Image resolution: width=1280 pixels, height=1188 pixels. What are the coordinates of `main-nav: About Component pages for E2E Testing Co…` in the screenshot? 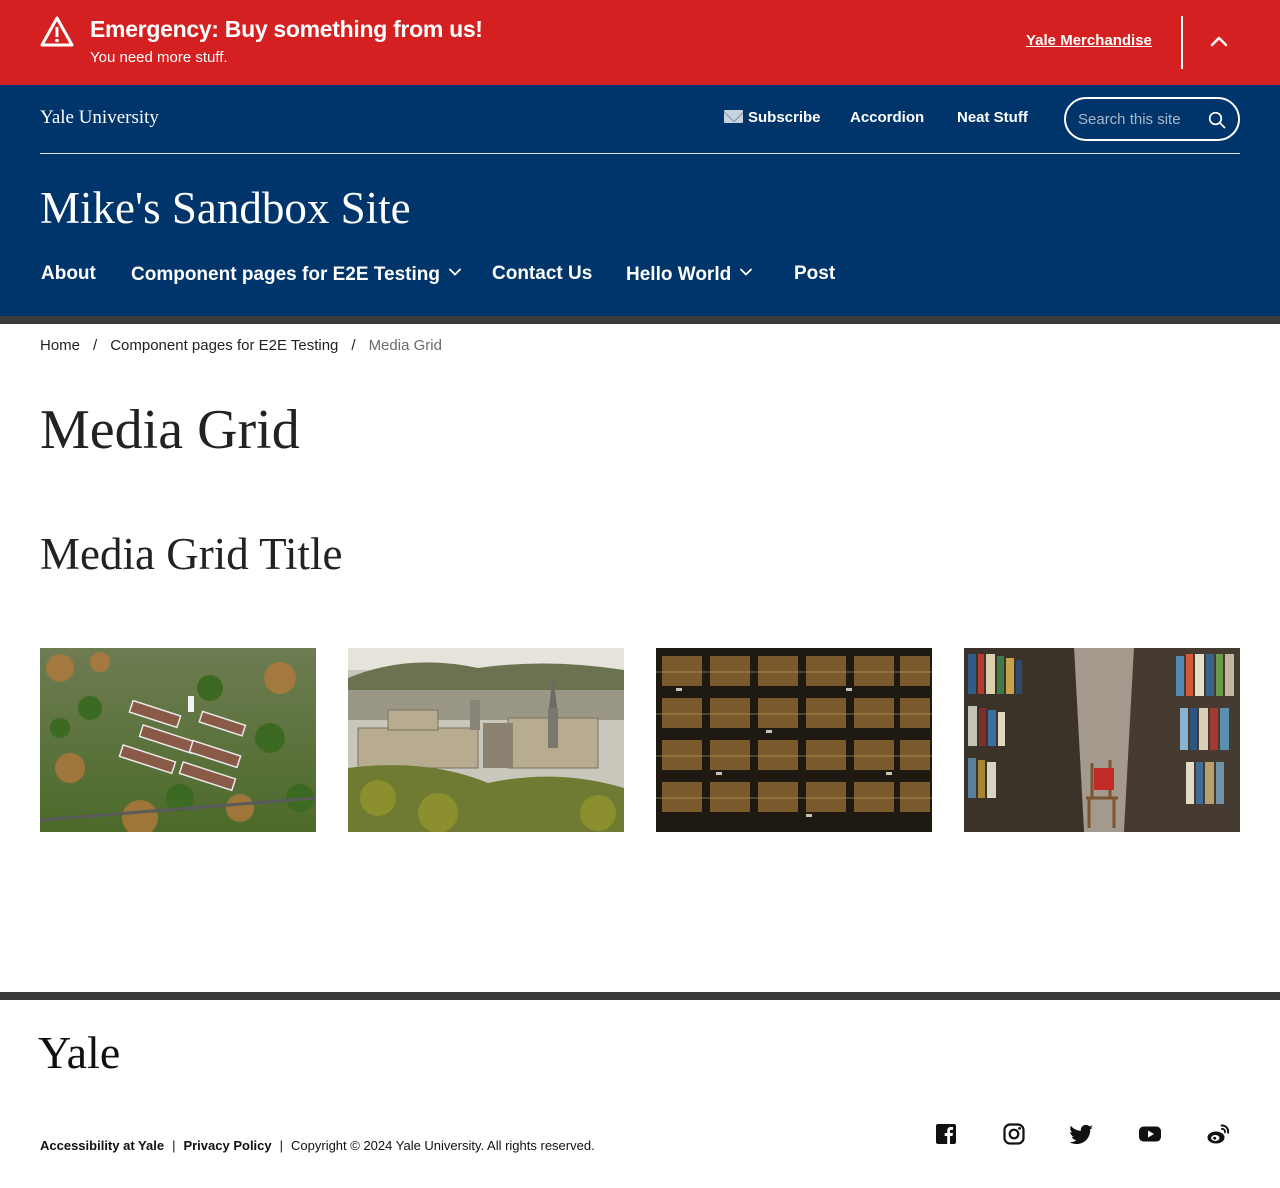 It's located at (640, 278).